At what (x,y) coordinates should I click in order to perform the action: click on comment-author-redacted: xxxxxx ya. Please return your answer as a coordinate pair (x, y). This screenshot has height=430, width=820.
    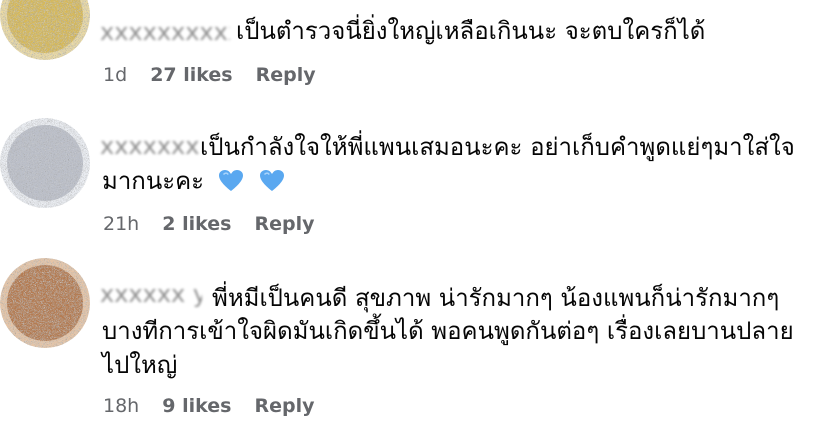
    Looking at the image, I should click on (151, 294).